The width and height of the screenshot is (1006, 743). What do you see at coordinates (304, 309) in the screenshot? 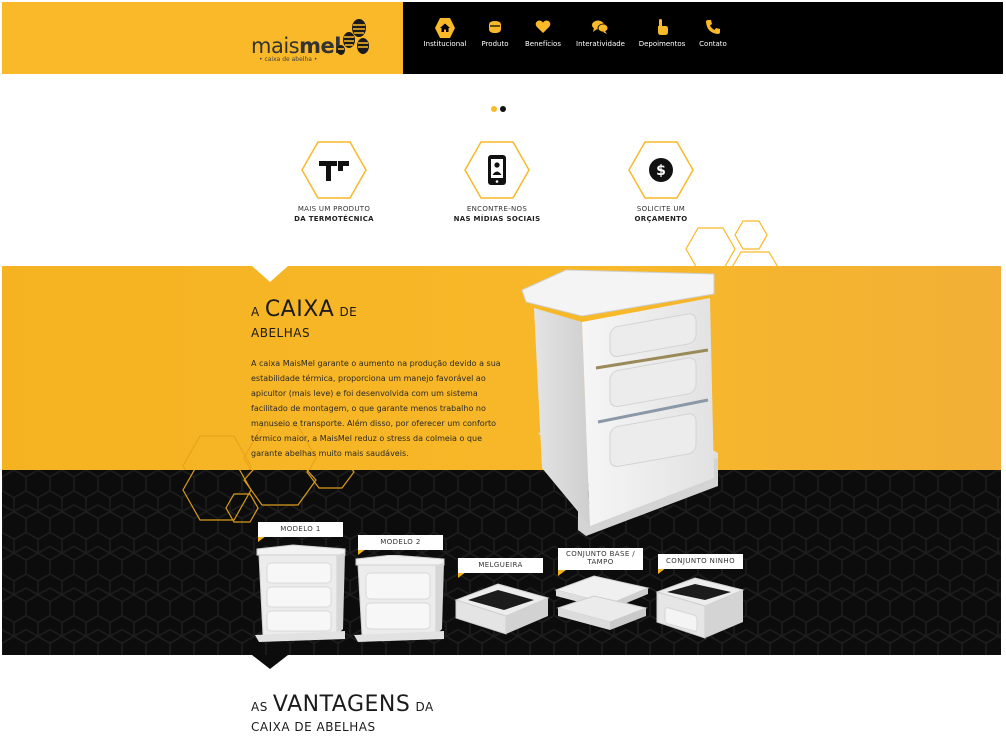
I see `caixa-heading: A CAIXA DE` at bounding box center [304, 309].